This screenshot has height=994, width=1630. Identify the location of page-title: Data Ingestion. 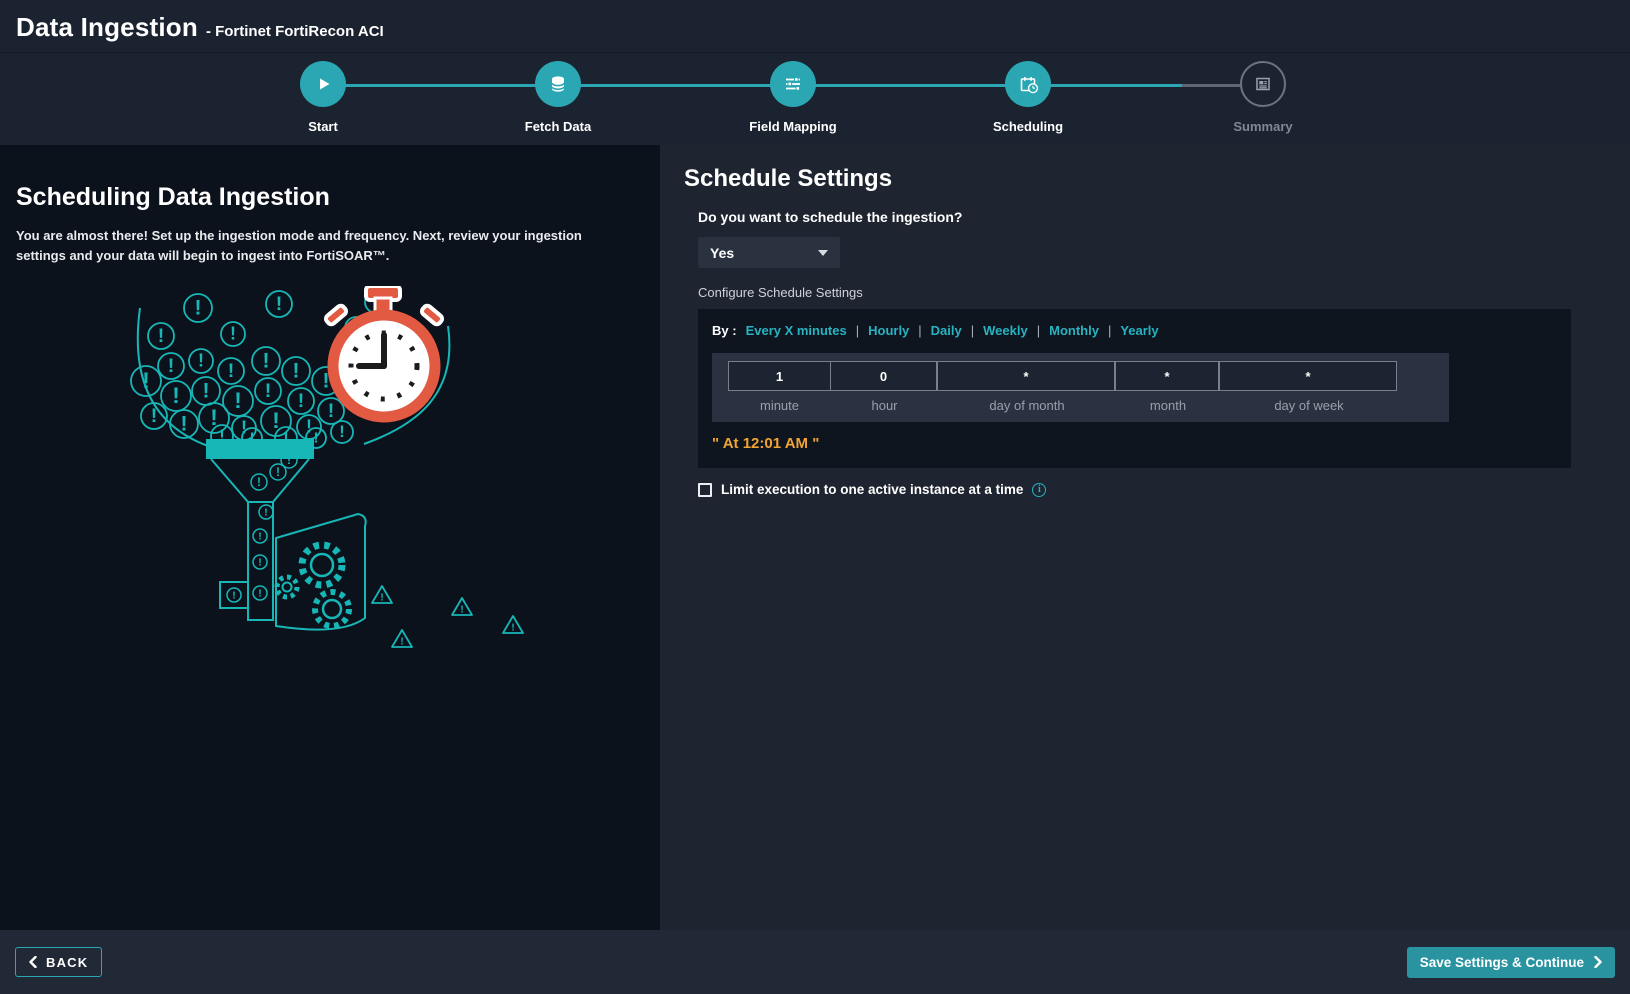
(107, 27).